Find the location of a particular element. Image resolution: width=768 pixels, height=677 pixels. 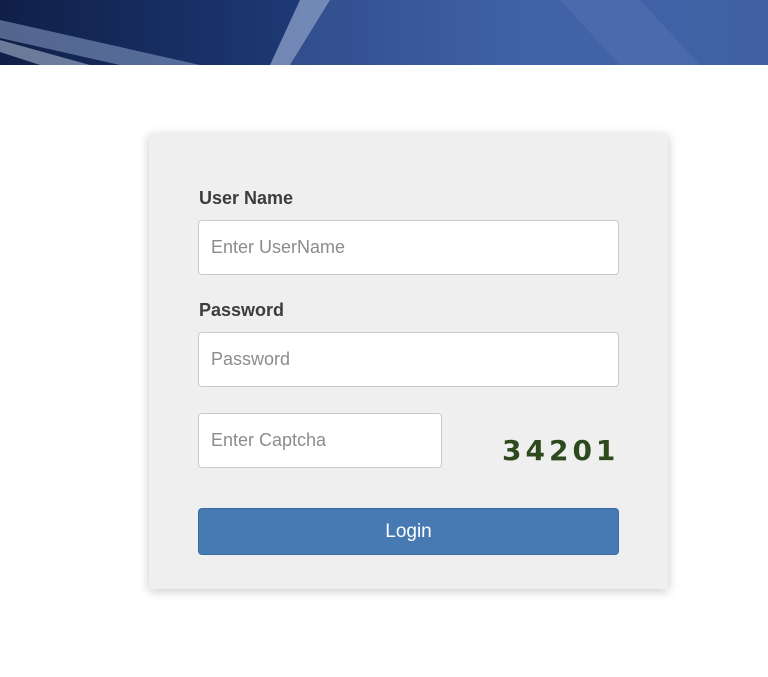

username-label: User Name is located at coordinates (246, 198).